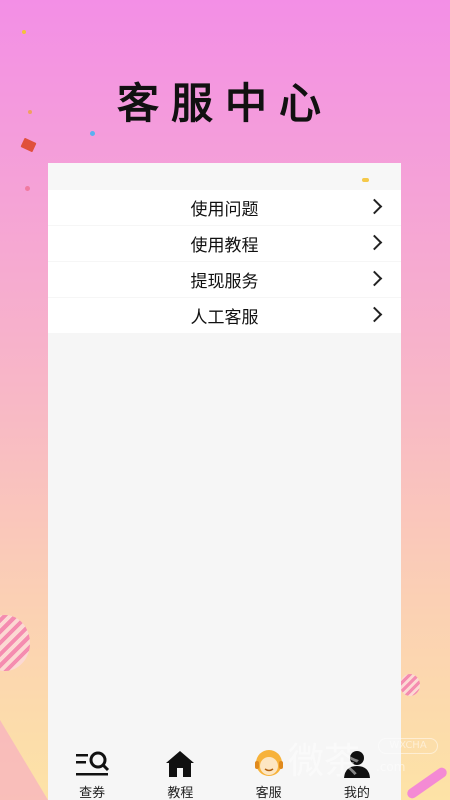 The width and height of the screenshot is (450, 800). What do you see at coordinates (24, 760) in the screenshot?
I see `triangle-decoration` at bounding box center [24, 760].